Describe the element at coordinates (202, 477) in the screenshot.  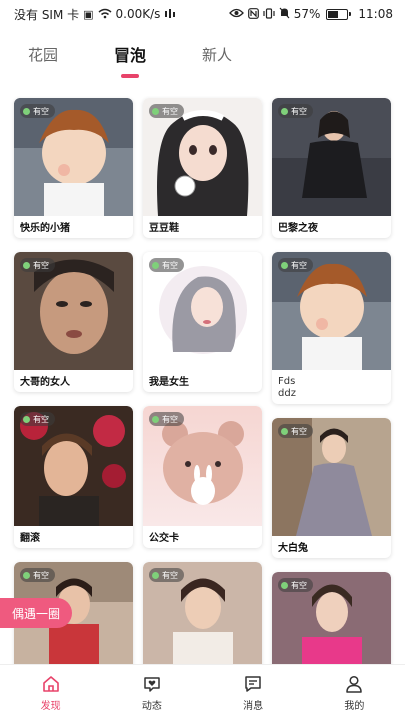
I see `user-card: 有空 公交卡` at that location.